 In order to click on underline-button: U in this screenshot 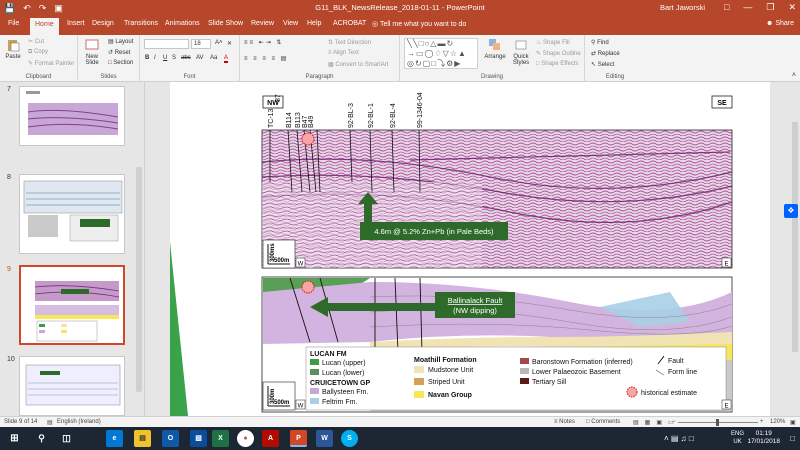, I will do `click(165, 58)`.